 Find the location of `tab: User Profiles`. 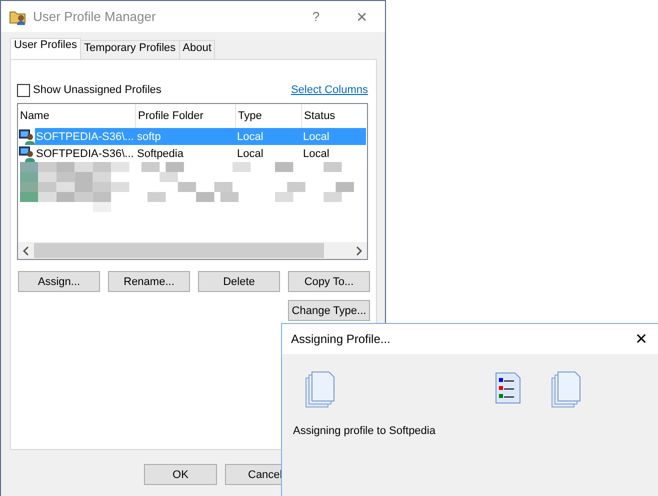

tab: User Profiles is located at coordinates (45, 48).